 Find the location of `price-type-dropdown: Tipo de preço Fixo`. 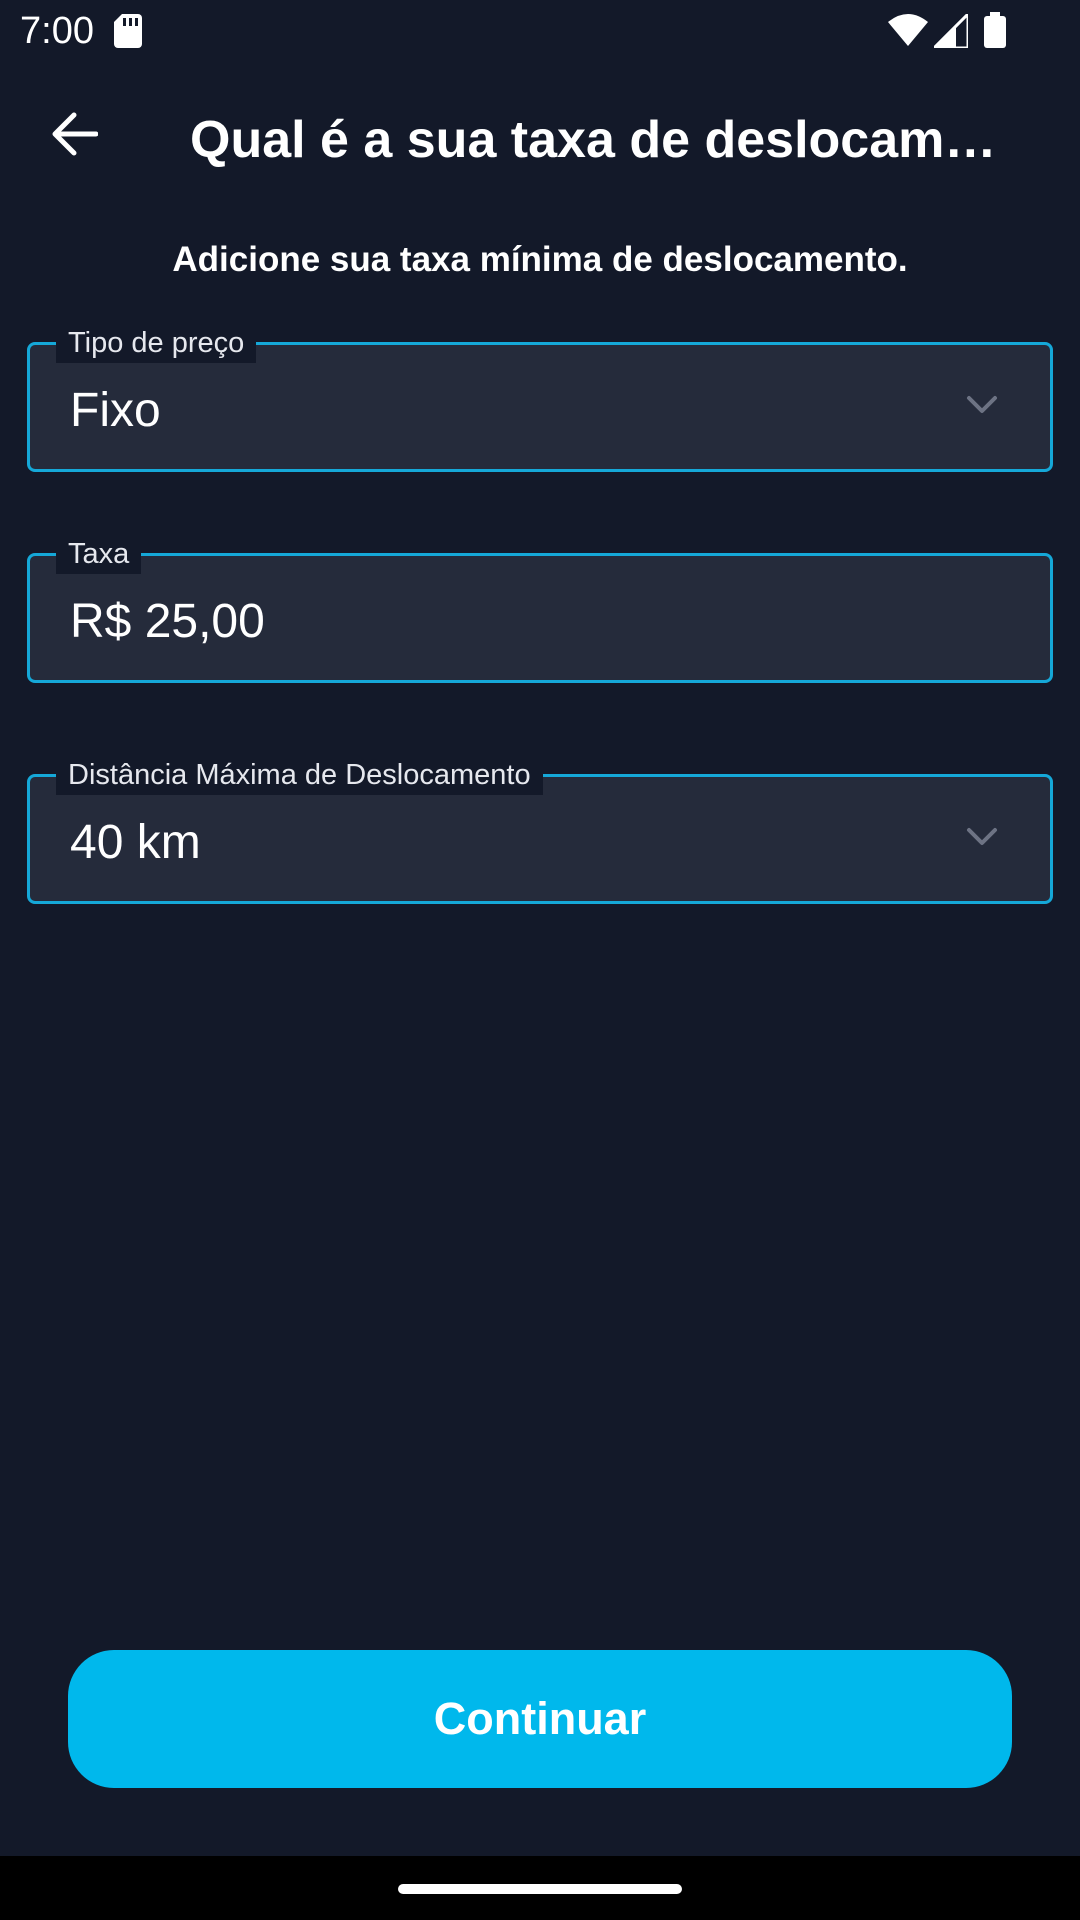

price-type-dropdown: Tipo de preço Fixo is located at coordinates (540, 397).